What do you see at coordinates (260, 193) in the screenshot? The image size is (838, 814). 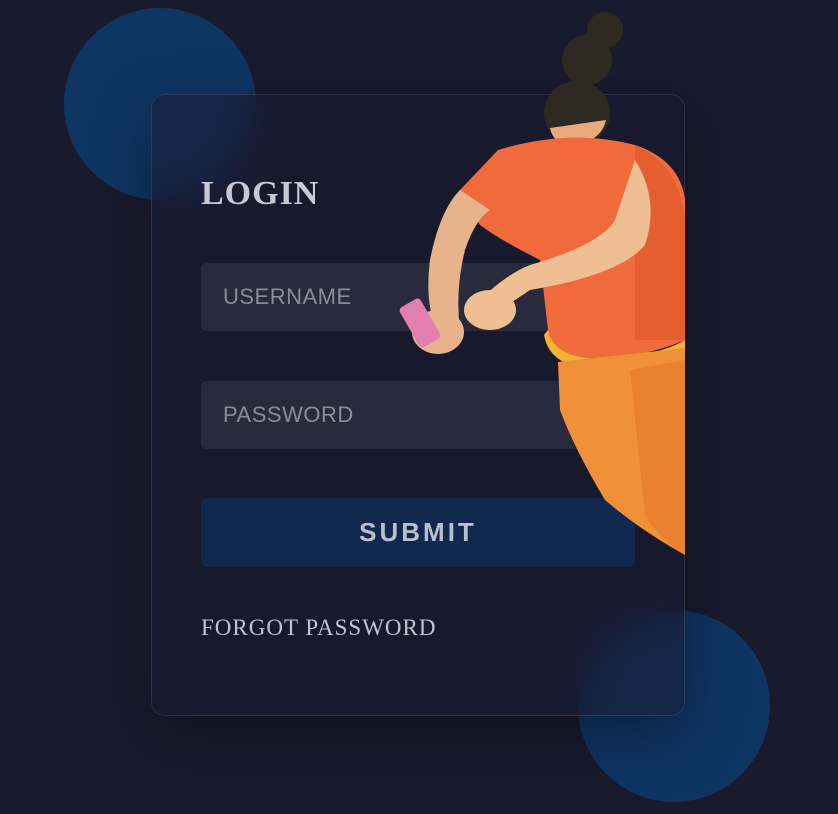 I see `login-title: LOGIN` at bounding box center [260, 193].